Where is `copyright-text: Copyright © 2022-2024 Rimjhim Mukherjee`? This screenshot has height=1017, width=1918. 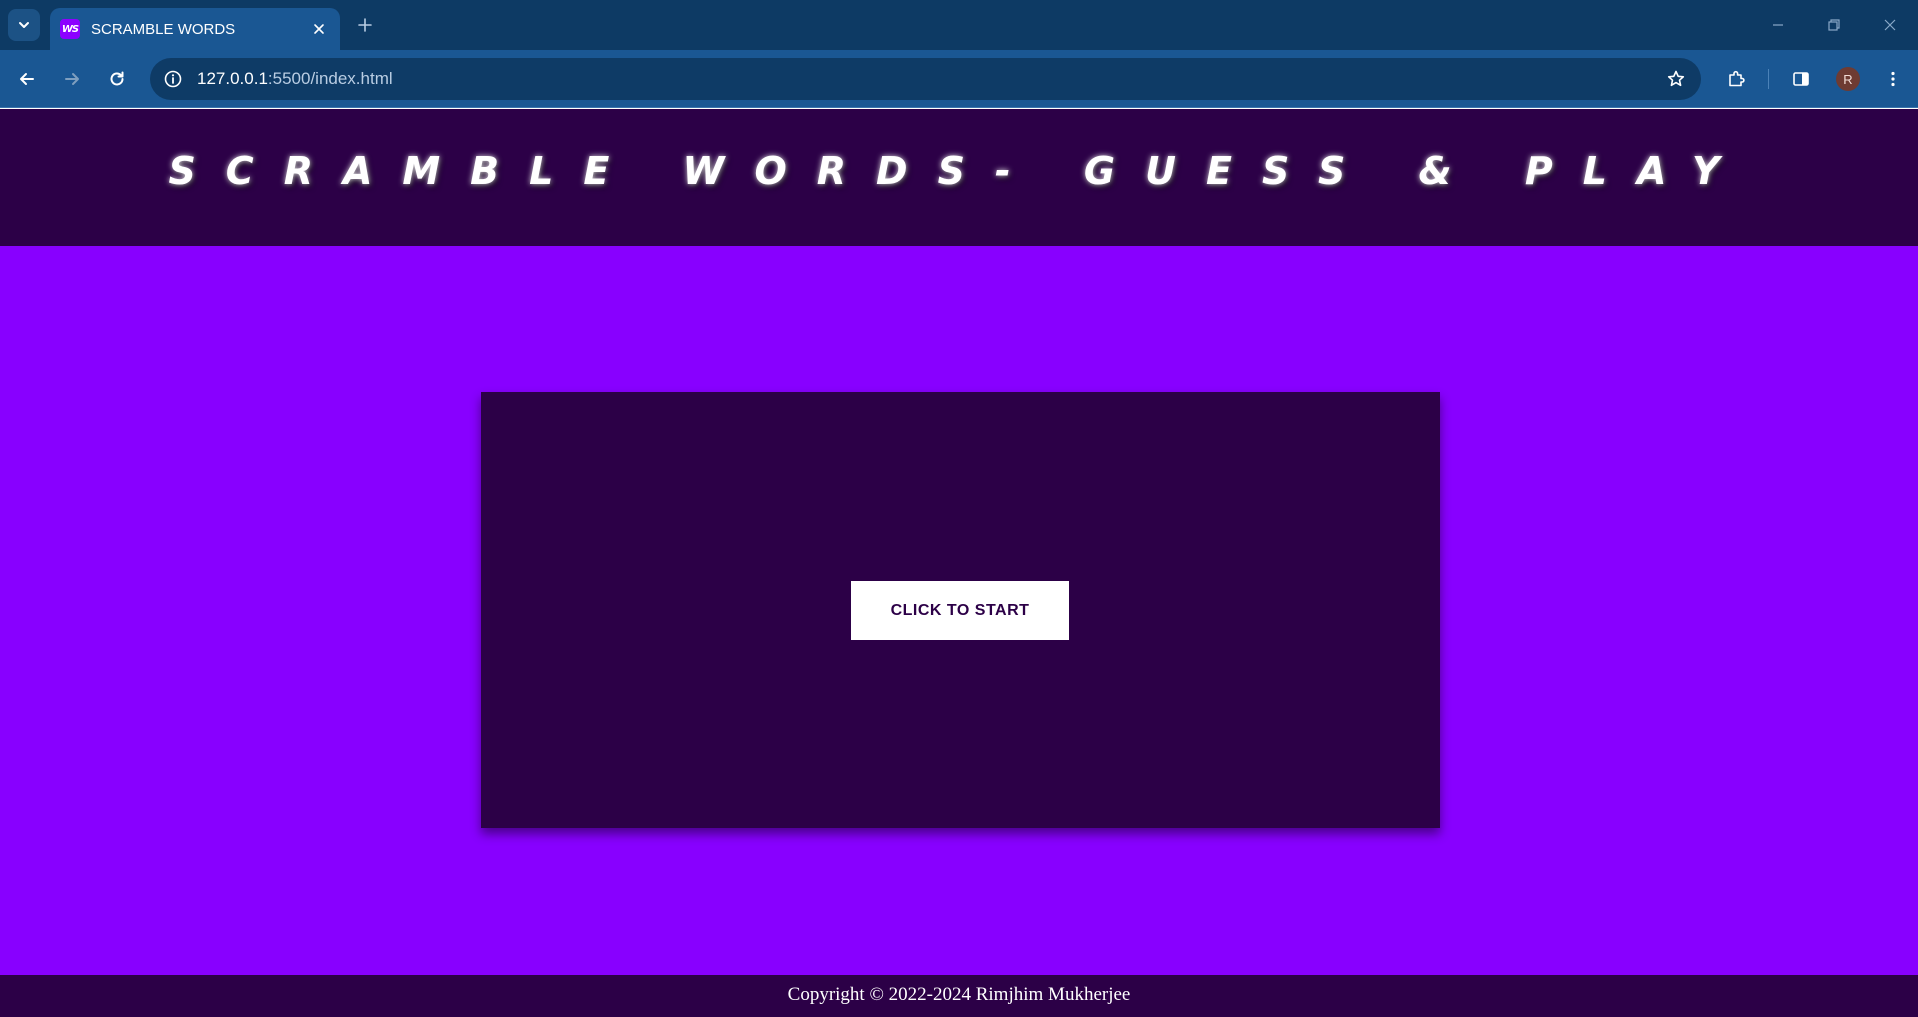 copyright-text: Copyright © 2022-2024 Rimjhim Mukherjee is located at coordinates (959, 994).